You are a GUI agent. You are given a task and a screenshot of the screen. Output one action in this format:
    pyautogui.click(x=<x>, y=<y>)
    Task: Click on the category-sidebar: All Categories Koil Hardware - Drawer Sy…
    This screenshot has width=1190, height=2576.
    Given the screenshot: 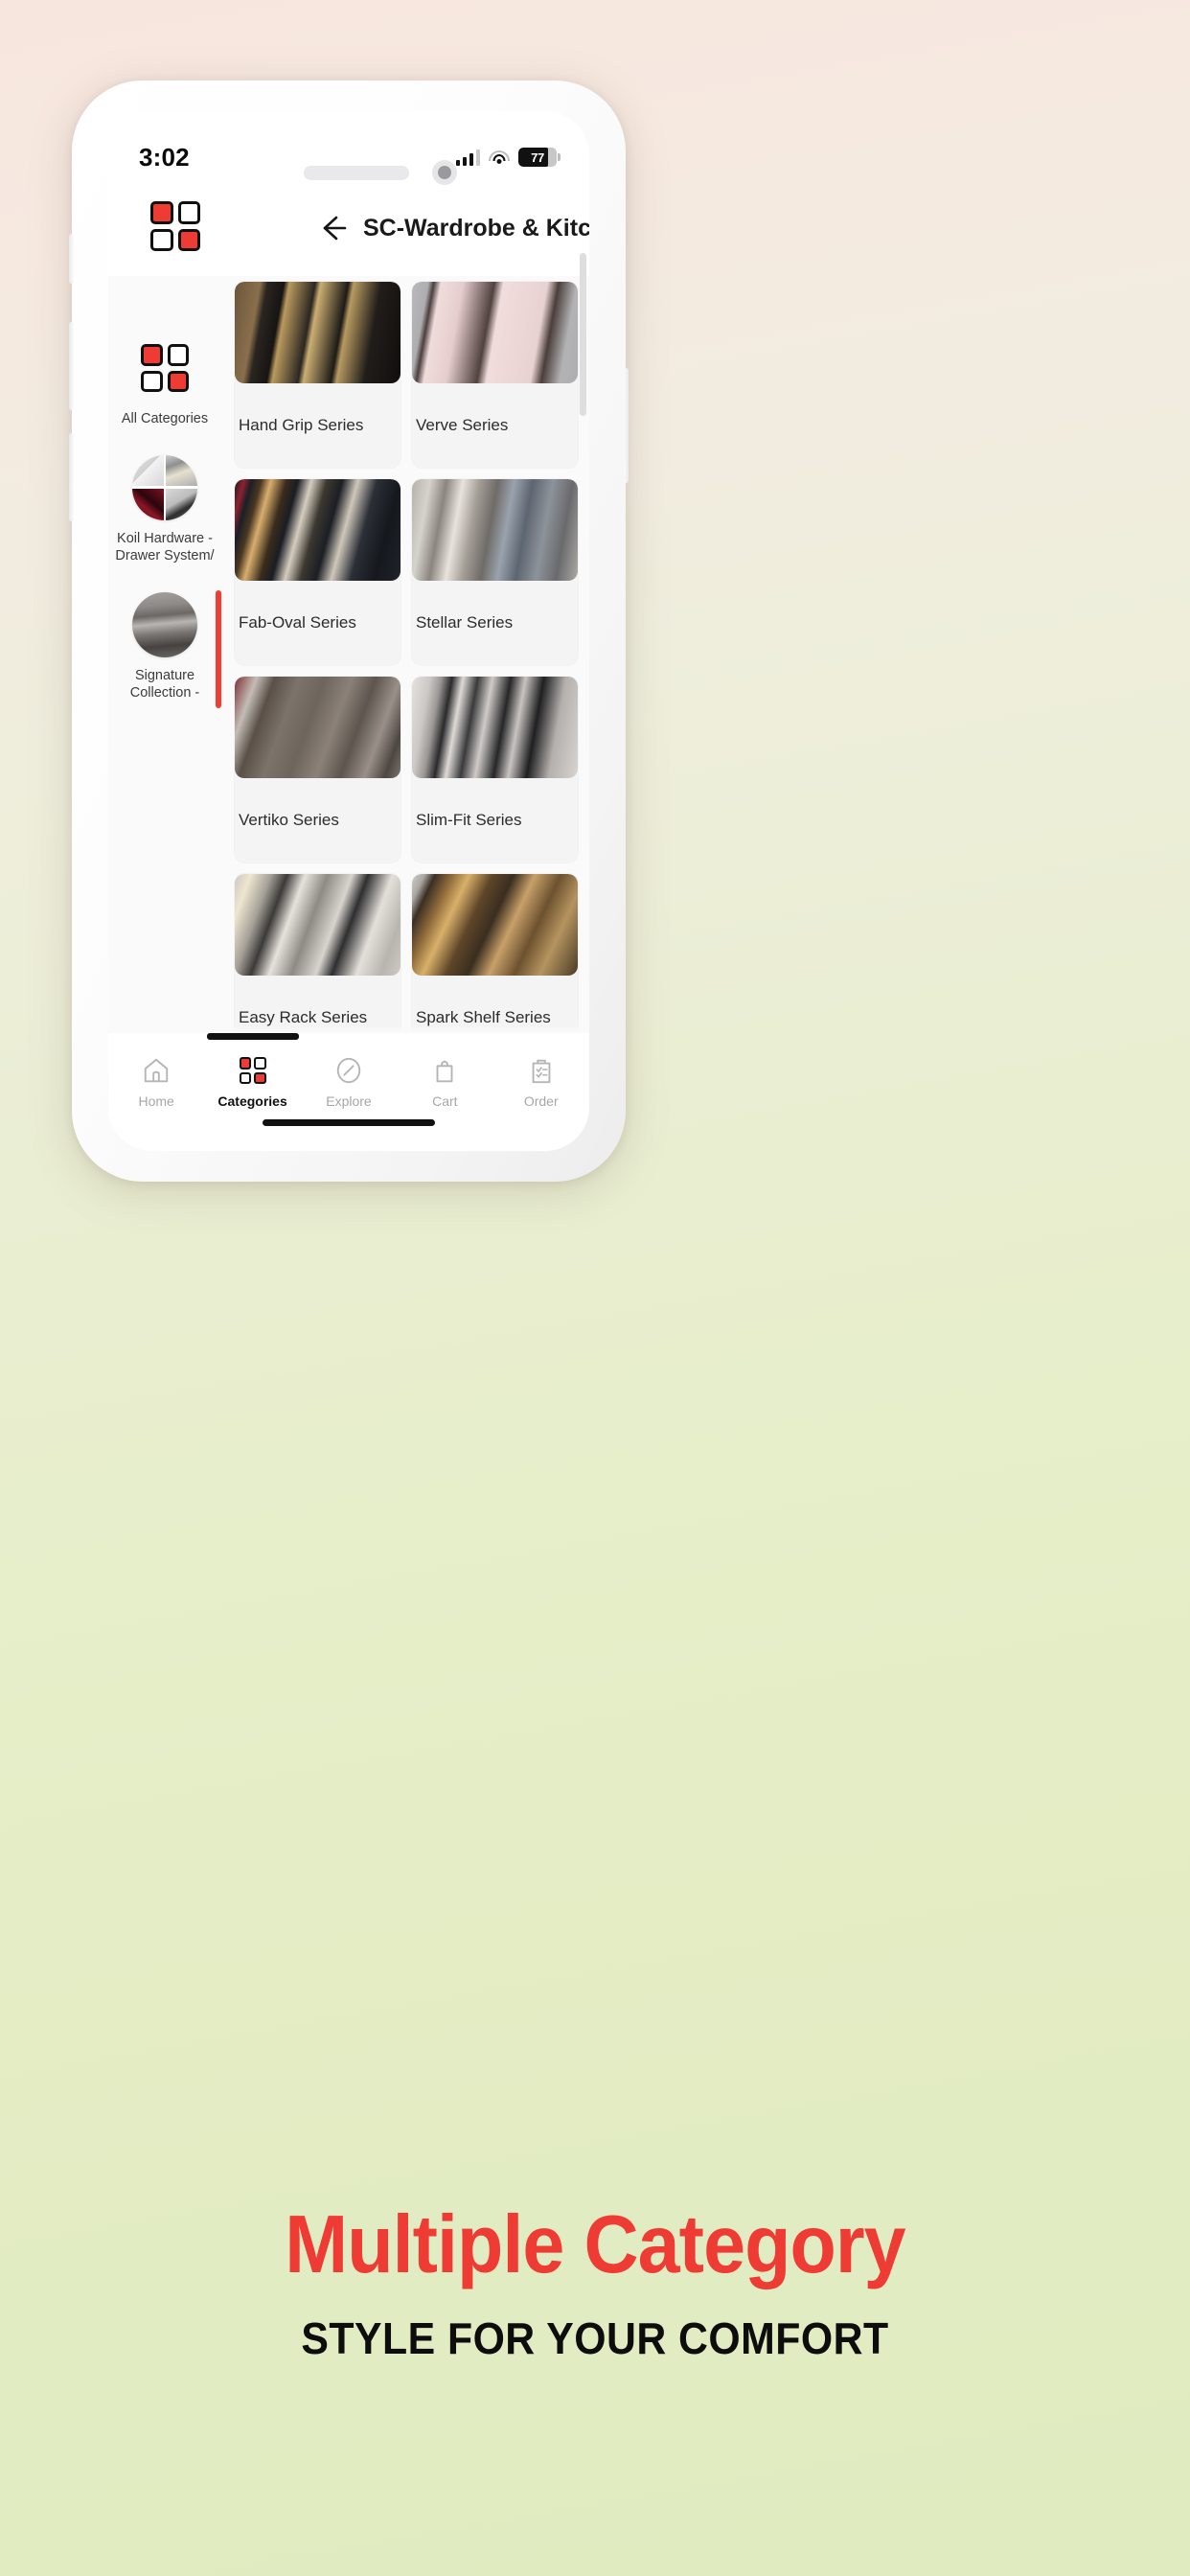 What is the action you would take?
    pyautogui.click(x=164, y=654)
    